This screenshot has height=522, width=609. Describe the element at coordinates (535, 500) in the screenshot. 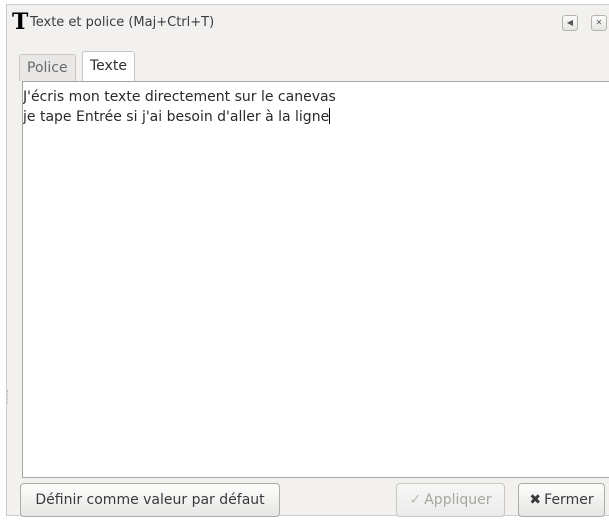

I see `close-icon: ✖` at that location.